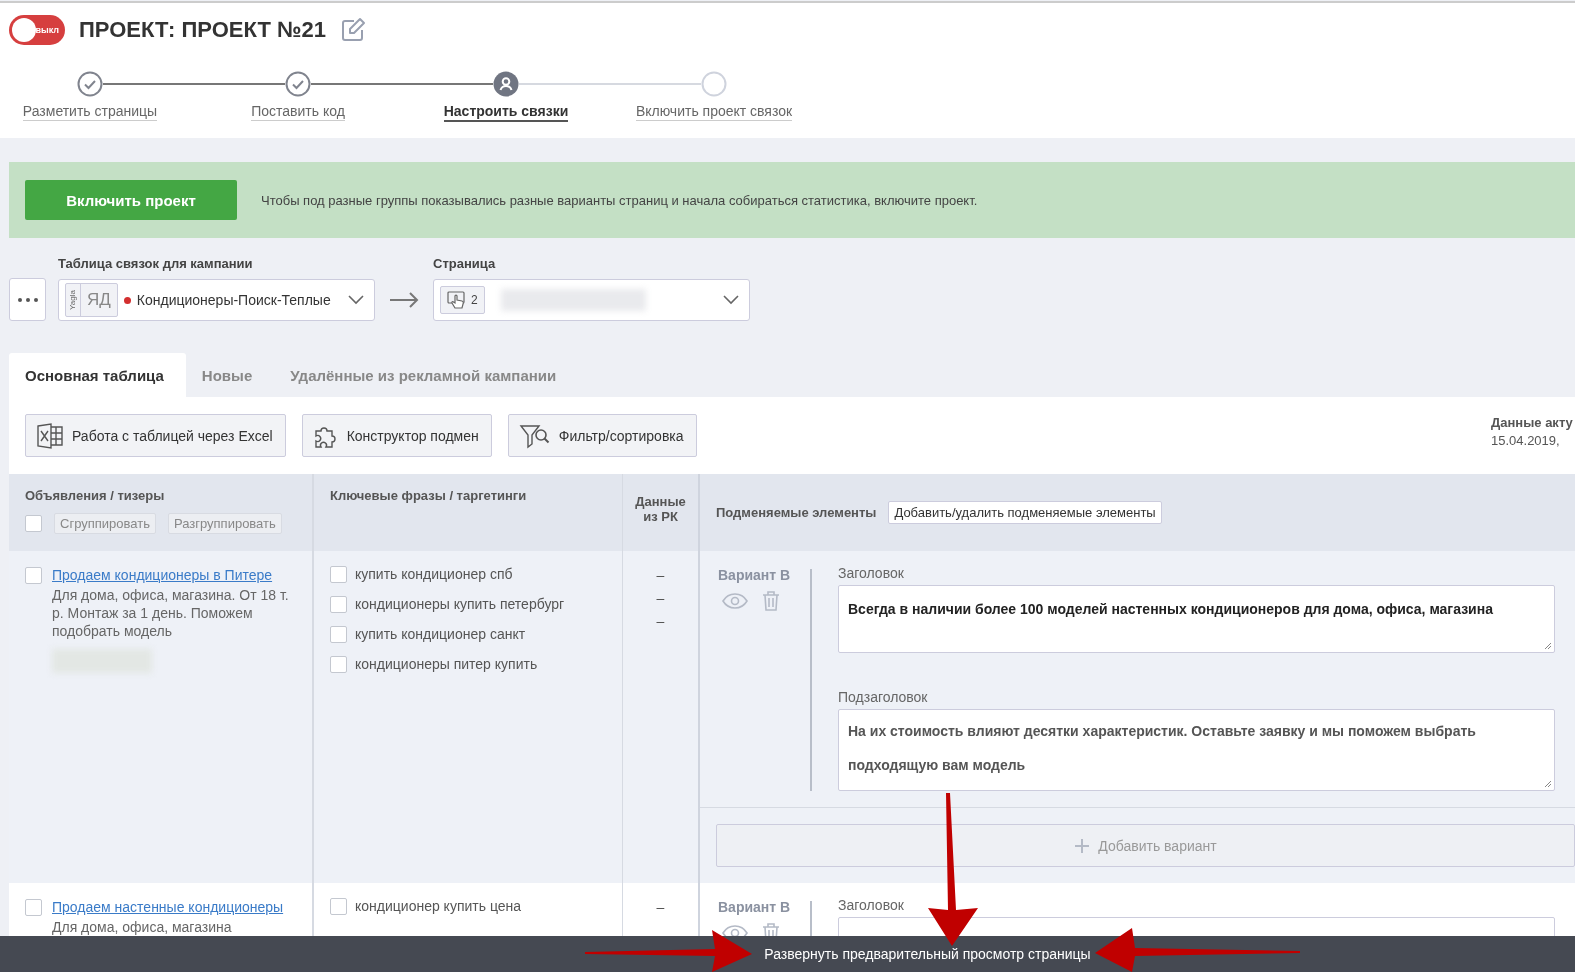  What do you see at coordinates (37, 30) in the screenshot?
I see `on-off-toggle: выкл` at bounding box center [37, 30].